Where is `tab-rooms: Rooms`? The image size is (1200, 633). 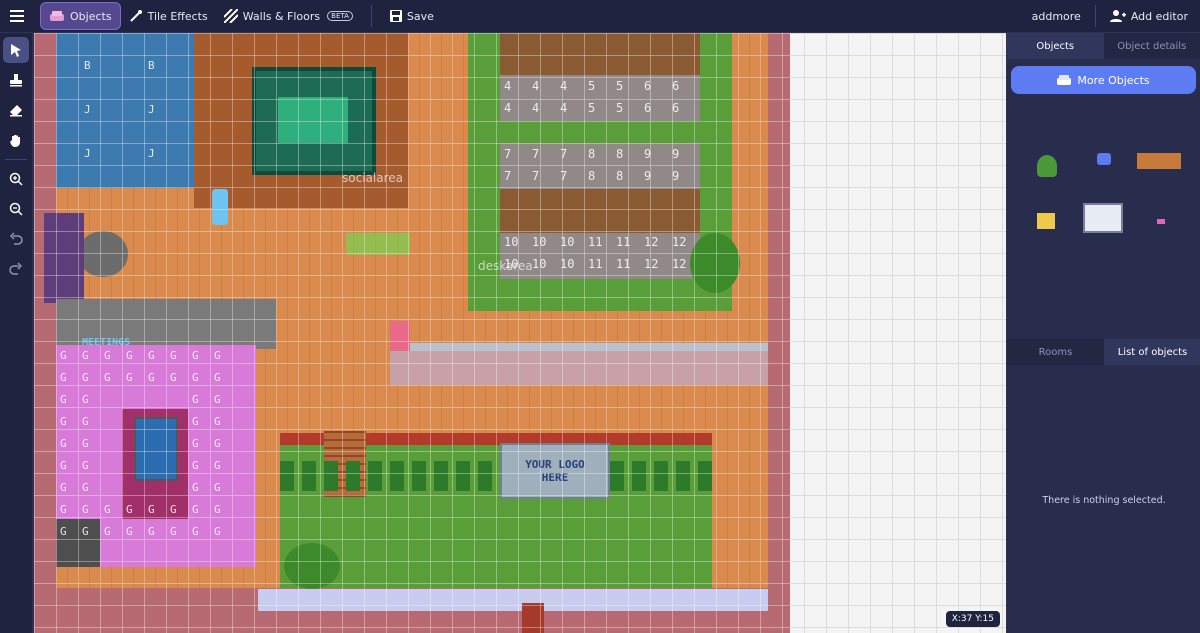
tab-rooms: Rooms is located at coordinates (1055, 352).